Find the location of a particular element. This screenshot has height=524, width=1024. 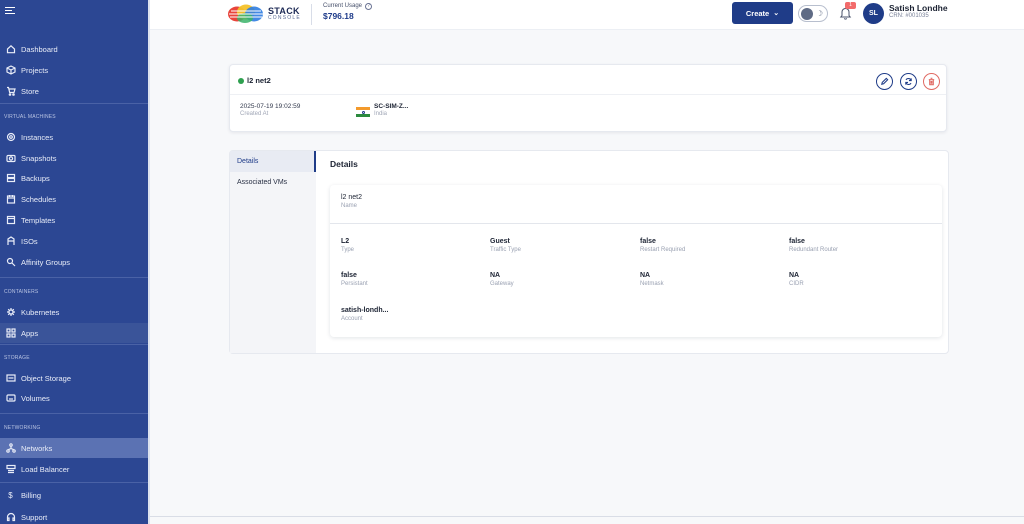

sidebar-item-affinity-groups: Affinity Groups is located at coordinates (74, 262).